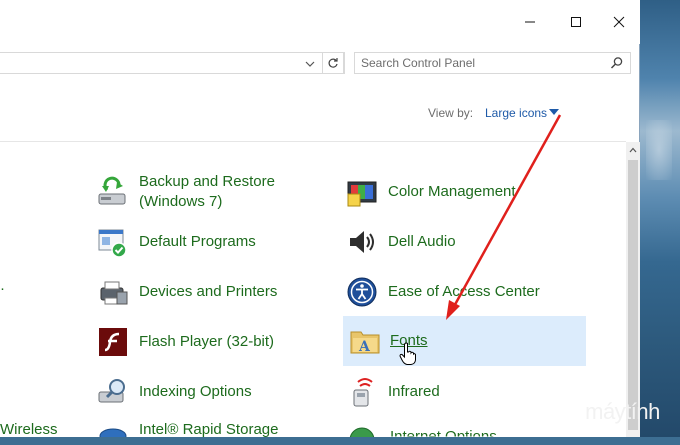 This screenshot has height=445, width=680. What do you see at coordinates (461, 392) in the screenshot?
I see `item-infrared: Infrared` at bounding box center [461, 392].